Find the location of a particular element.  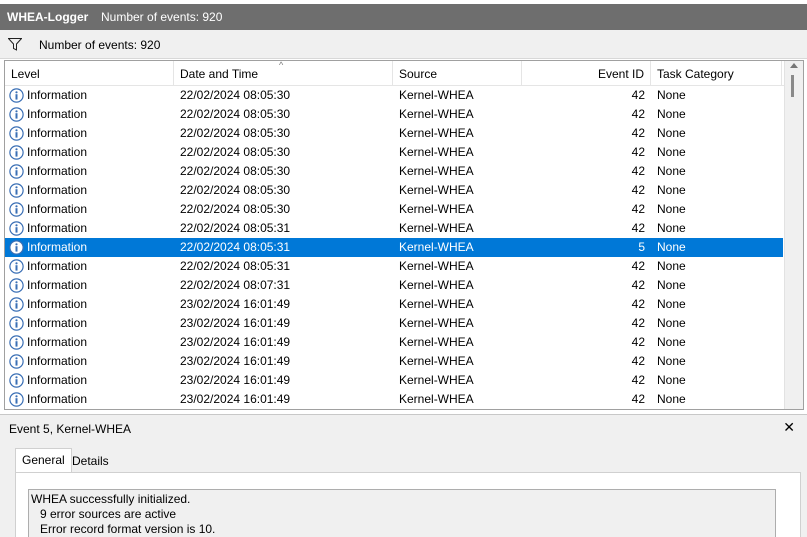

filter-text: Number of events: 920 is located at coordinates (100, 45).